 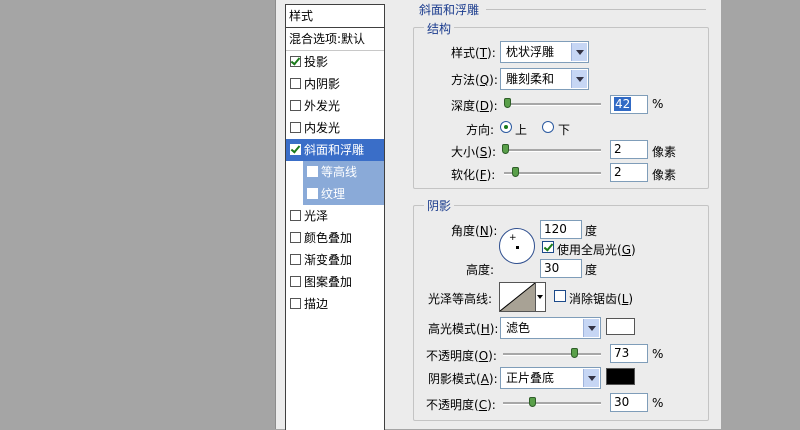 What do you see at coordinates (474, 231) in the screenshot?
I see `angle-label: 角度(N):` at bounding box center [474, 231].